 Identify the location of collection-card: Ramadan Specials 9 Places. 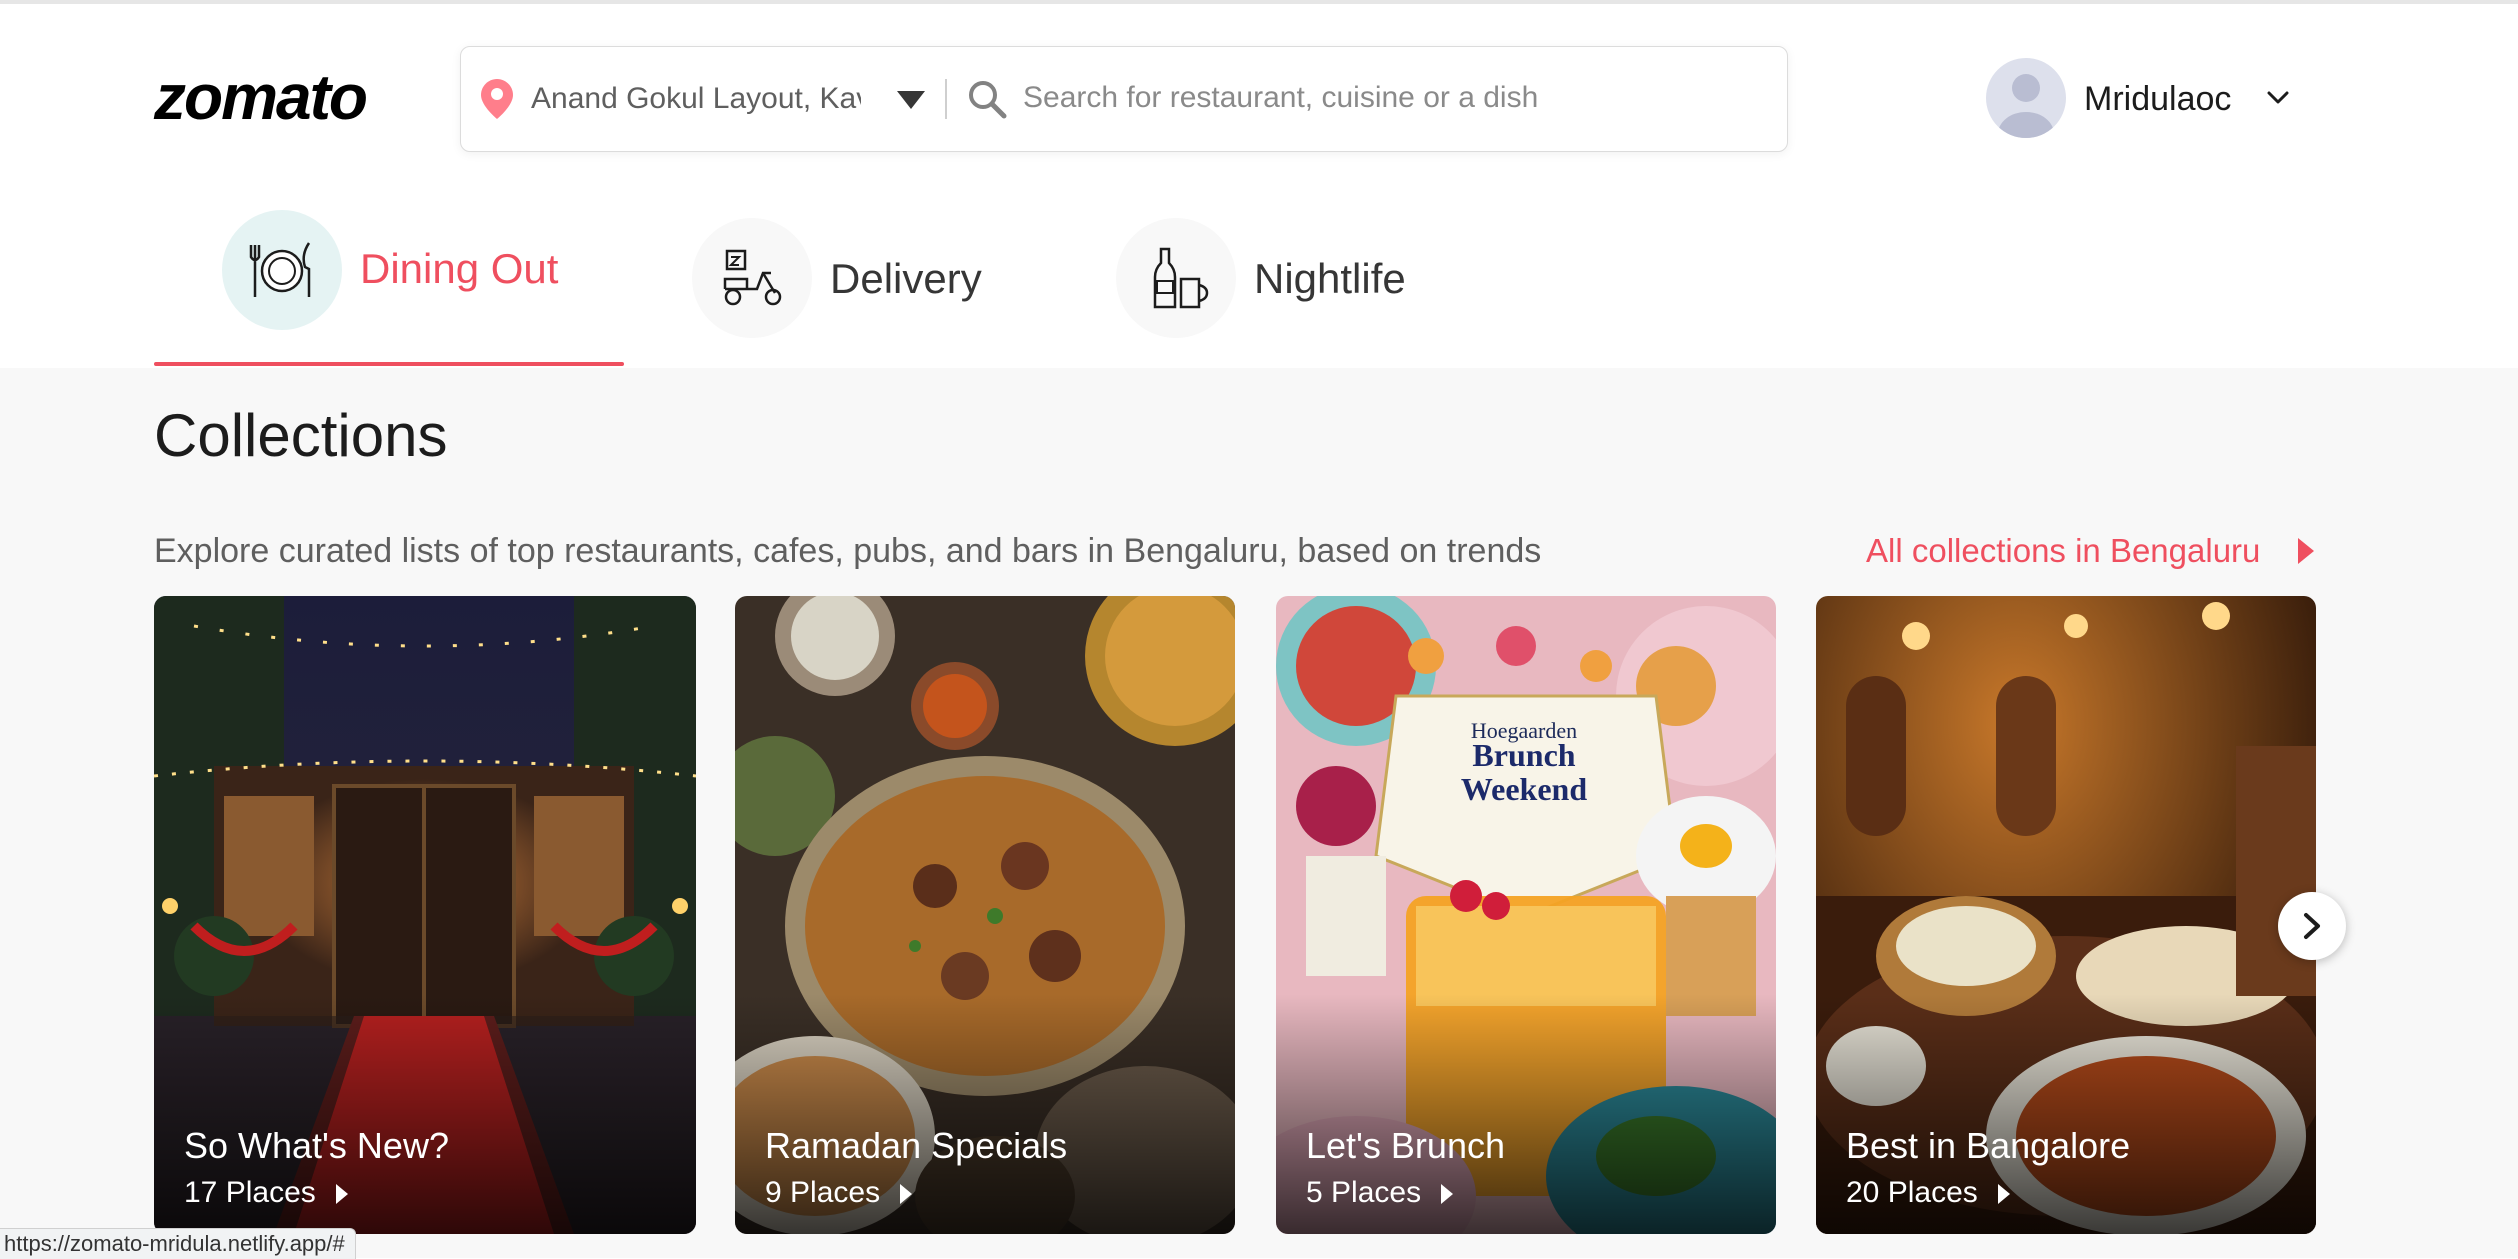
(985, 915).